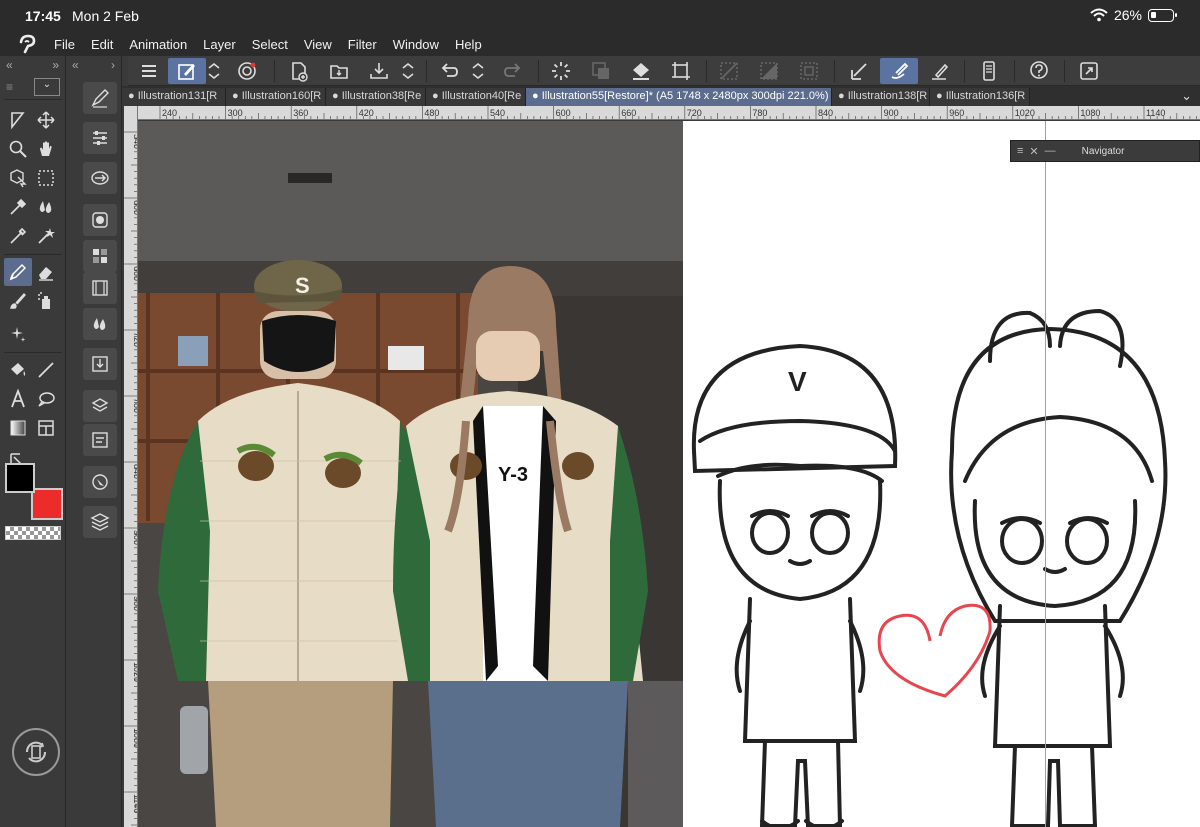  I want to click on help-button, so click(1039, 71).